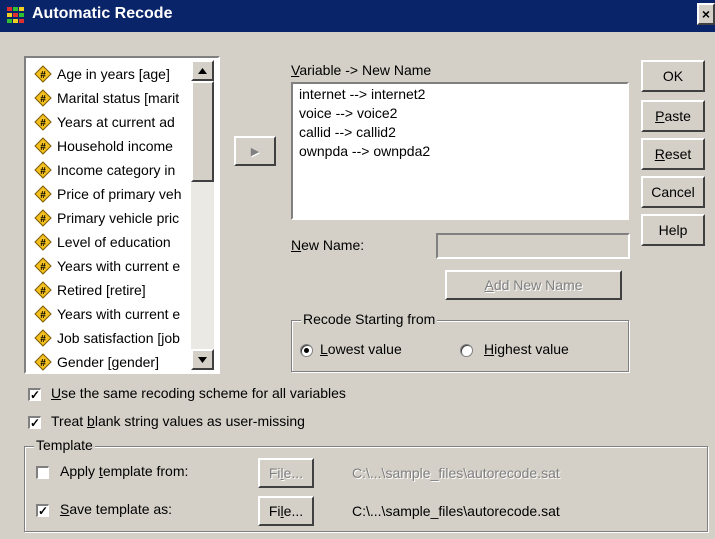  Describe the element at coordinates (533, 285) in the screenshot. I see `add-new-name-button: Add New Name` at that location.